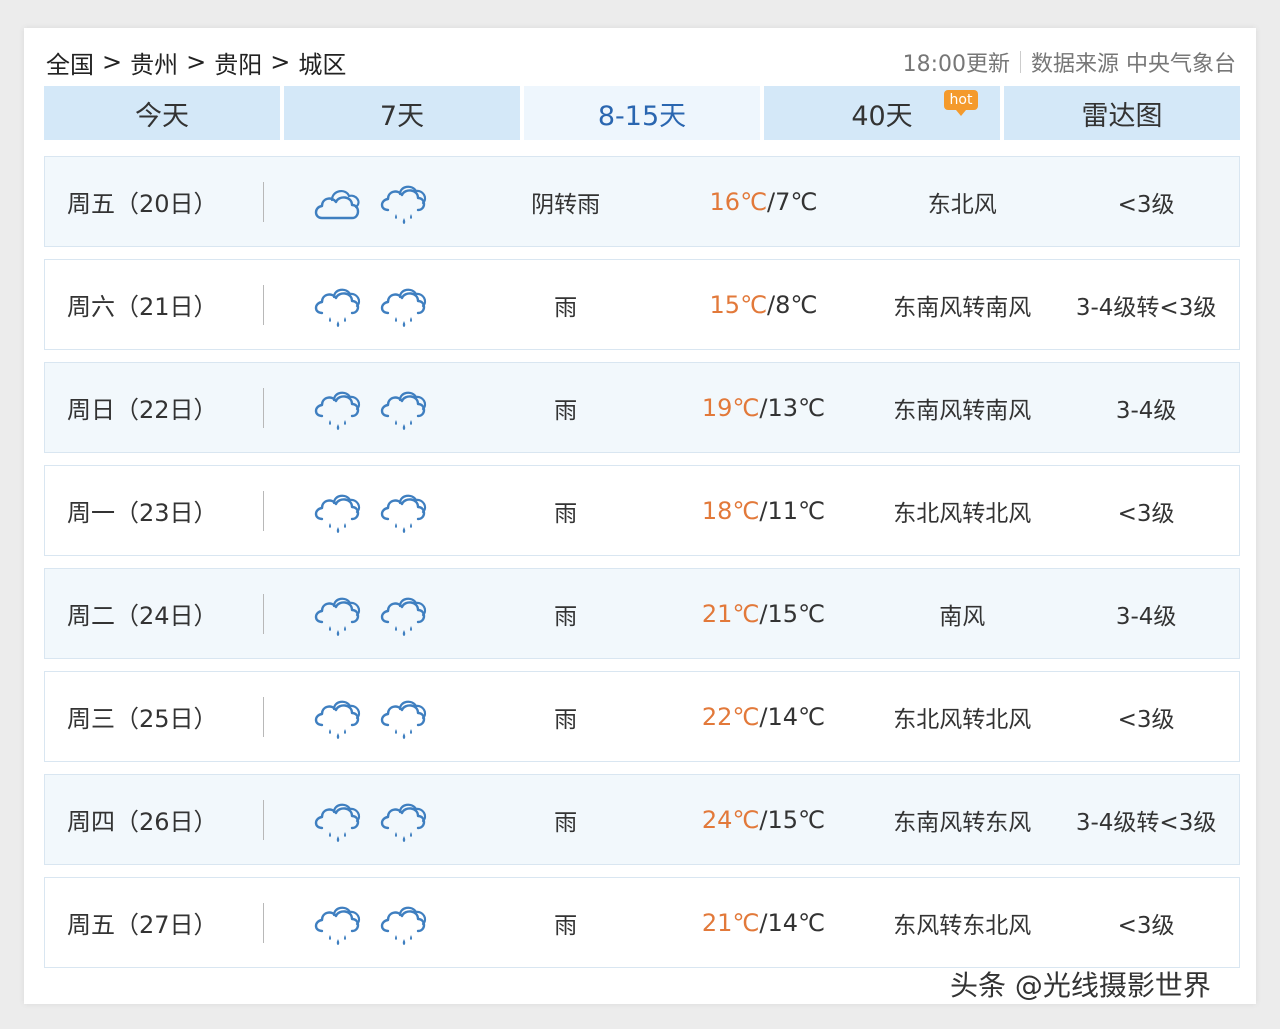 This screenshot has height=1029, width=1280. What do you see at coordinates (764, 717) in the screenshot?
I see `temperature: 22℃/14℃` at bounding box center [764, 717].